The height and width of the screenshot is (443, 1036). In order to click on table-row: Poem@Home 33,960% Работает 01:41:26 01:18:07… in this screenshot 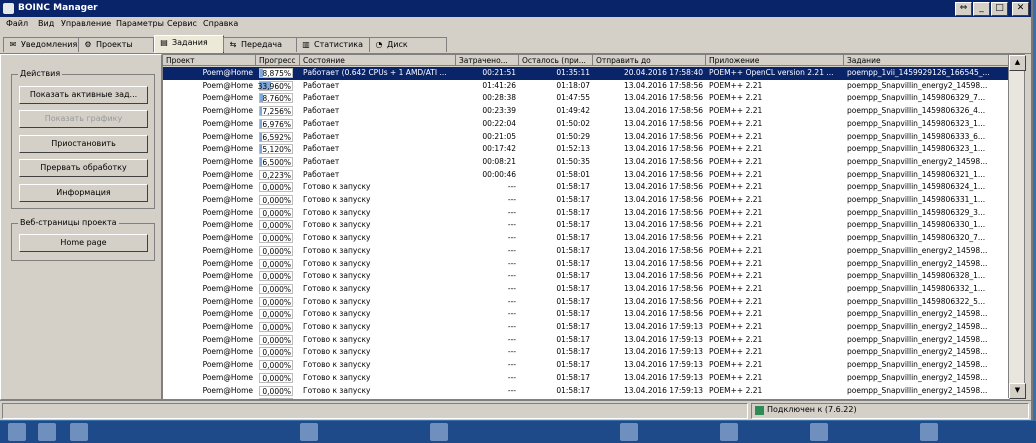, I will do `click(586, 86)`.